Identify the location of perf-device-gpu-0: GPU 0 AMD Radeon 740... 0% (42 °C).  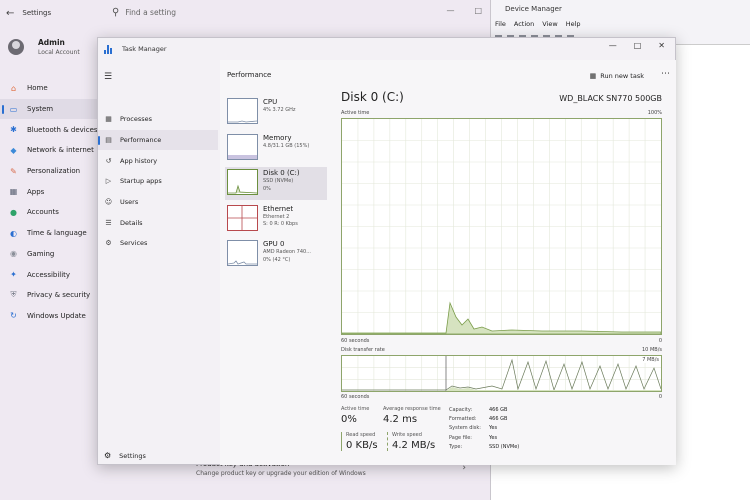
(276, 254).